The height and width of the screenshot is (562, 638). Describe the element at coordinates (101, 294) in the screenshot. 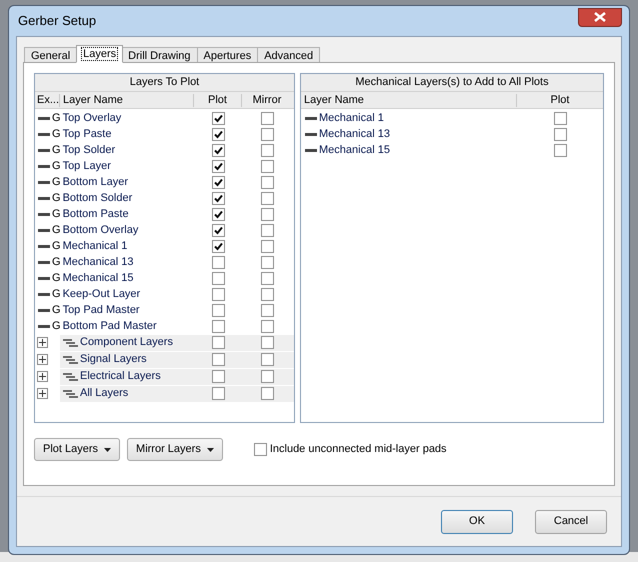

I see `layer-name: Keep-Out Layer` at that location.